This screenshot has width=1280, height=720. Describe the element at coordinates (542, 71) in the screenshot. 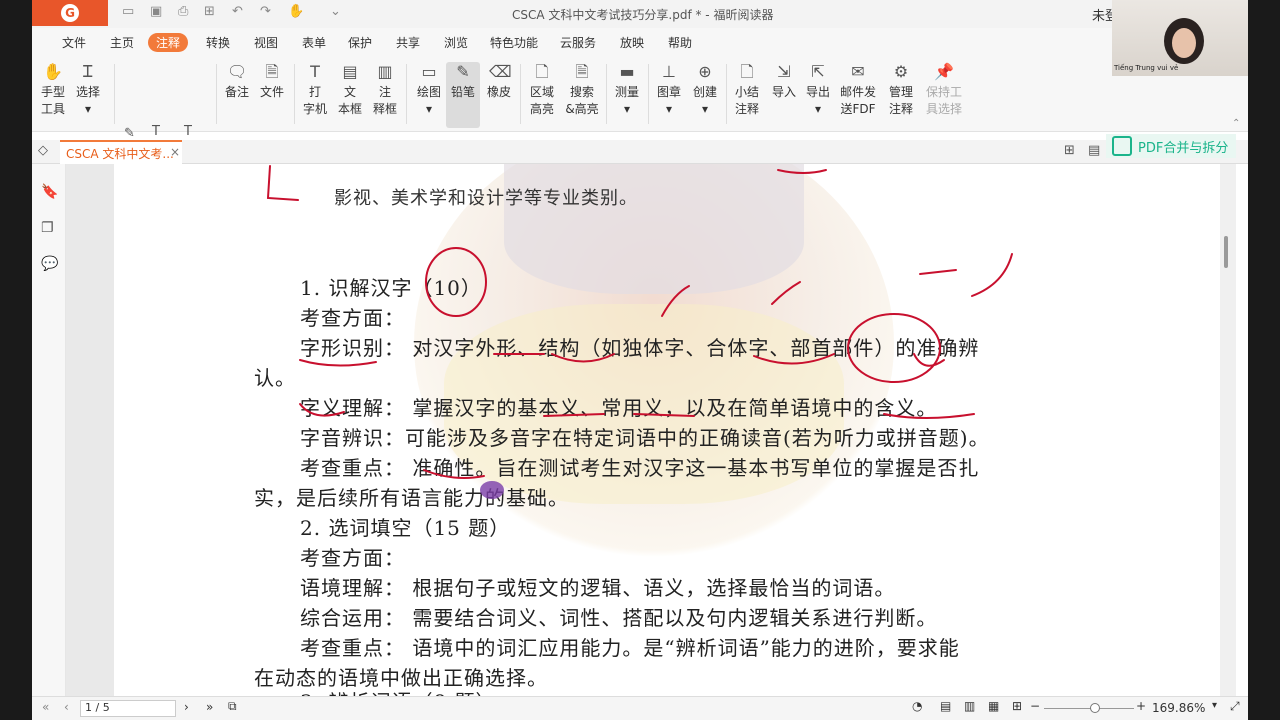

I see `area-highlight-icon: 🗋` at that location.